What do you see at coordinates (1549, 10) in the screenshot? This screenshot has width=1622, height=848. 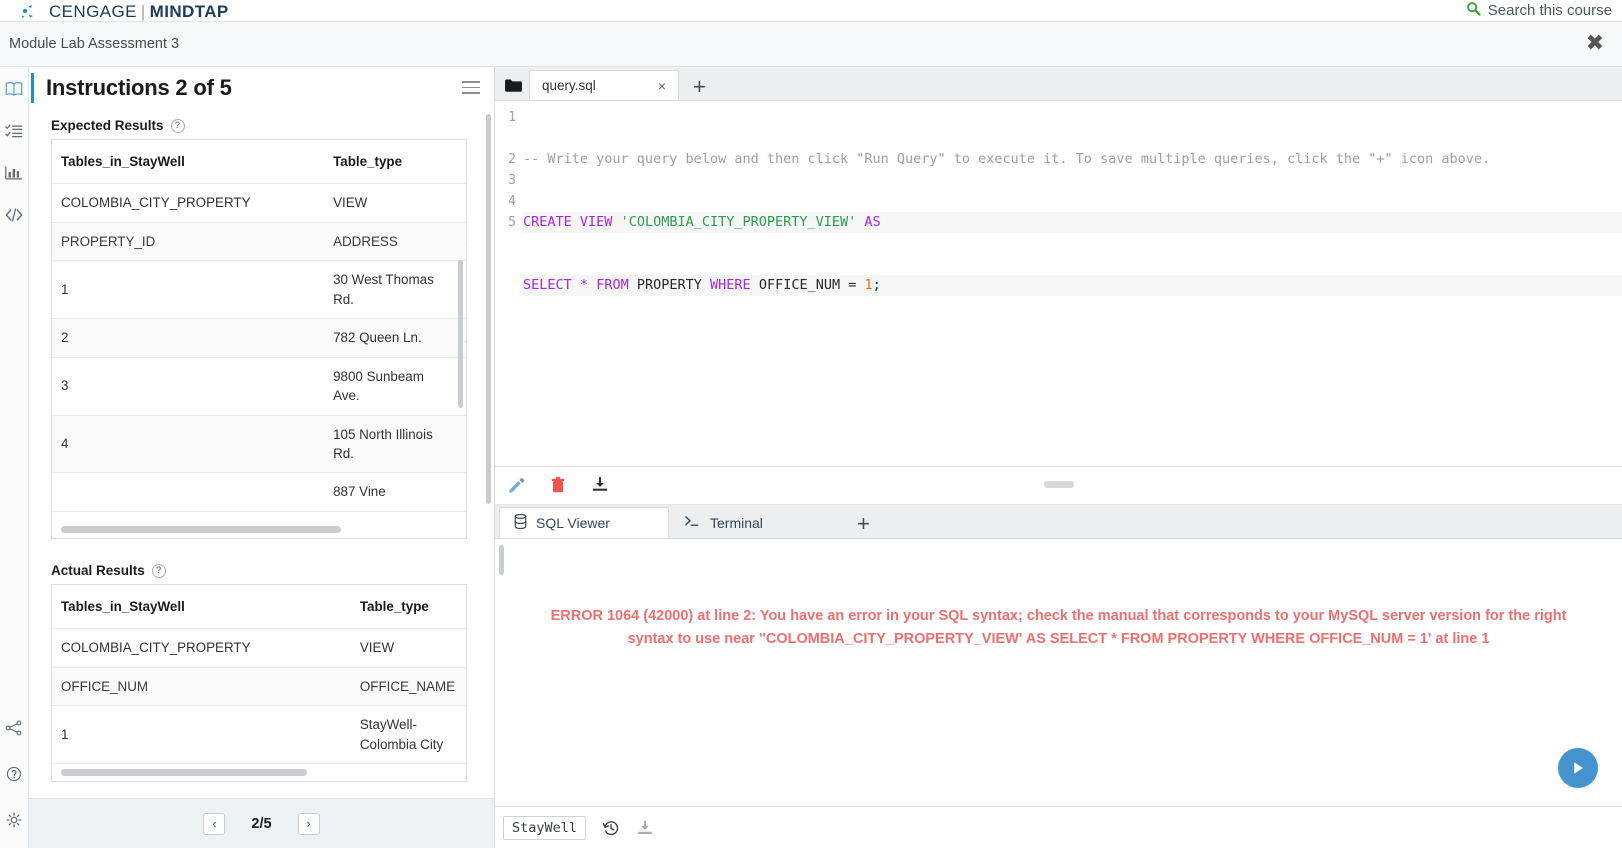 I see `search-label: Search this course` at bounding box center [1549, 10].